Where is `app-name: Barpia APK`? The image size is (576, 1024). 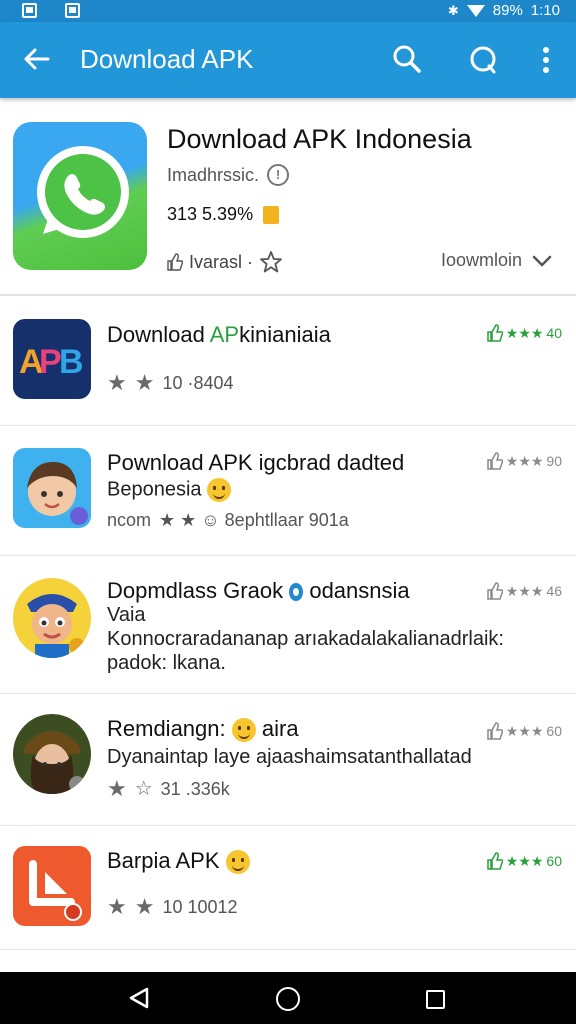 app-name: Barpia APK is located at coordinates (178, 861).